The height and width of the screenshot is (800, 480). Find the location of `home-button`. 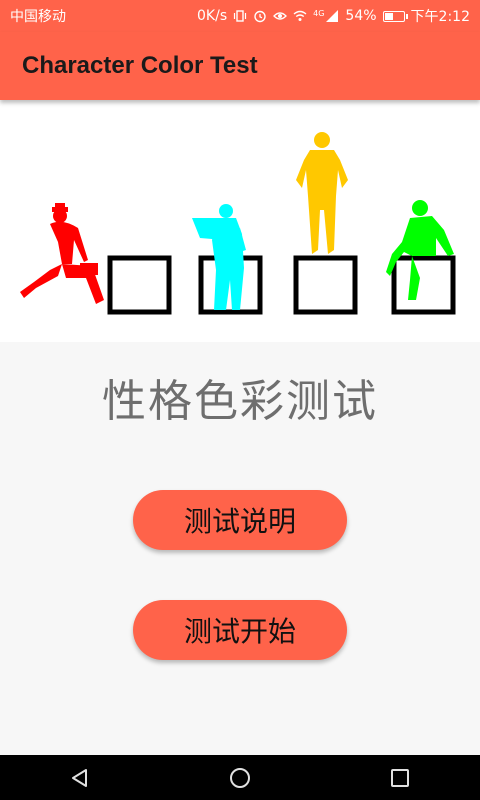

home-button is located at coordinates (240, 777).